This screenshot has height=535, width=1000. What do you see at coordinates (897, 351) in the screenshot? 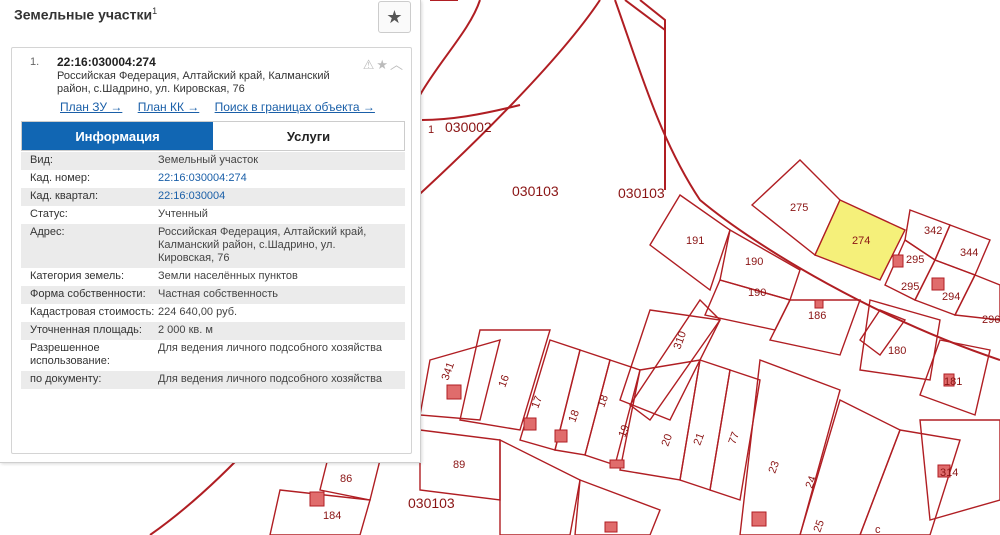
I see `parcel-label: 180` at bounding box center [897, 351].